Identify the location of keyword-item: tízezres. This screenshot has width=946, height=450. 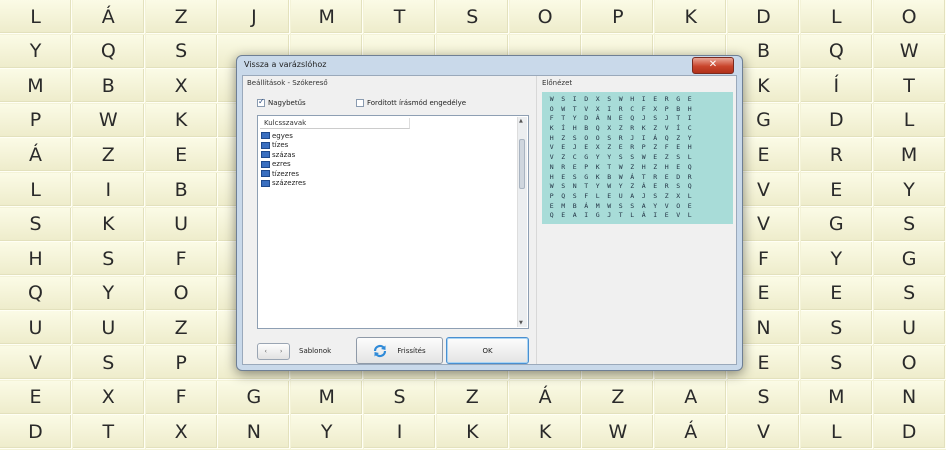
(283, 174).